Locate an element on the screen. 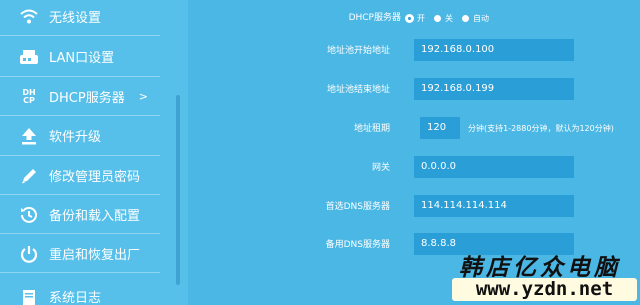 The image size is (640, 305). dns1-input: 114.114.114.114 is located at coordinates (494, 206).